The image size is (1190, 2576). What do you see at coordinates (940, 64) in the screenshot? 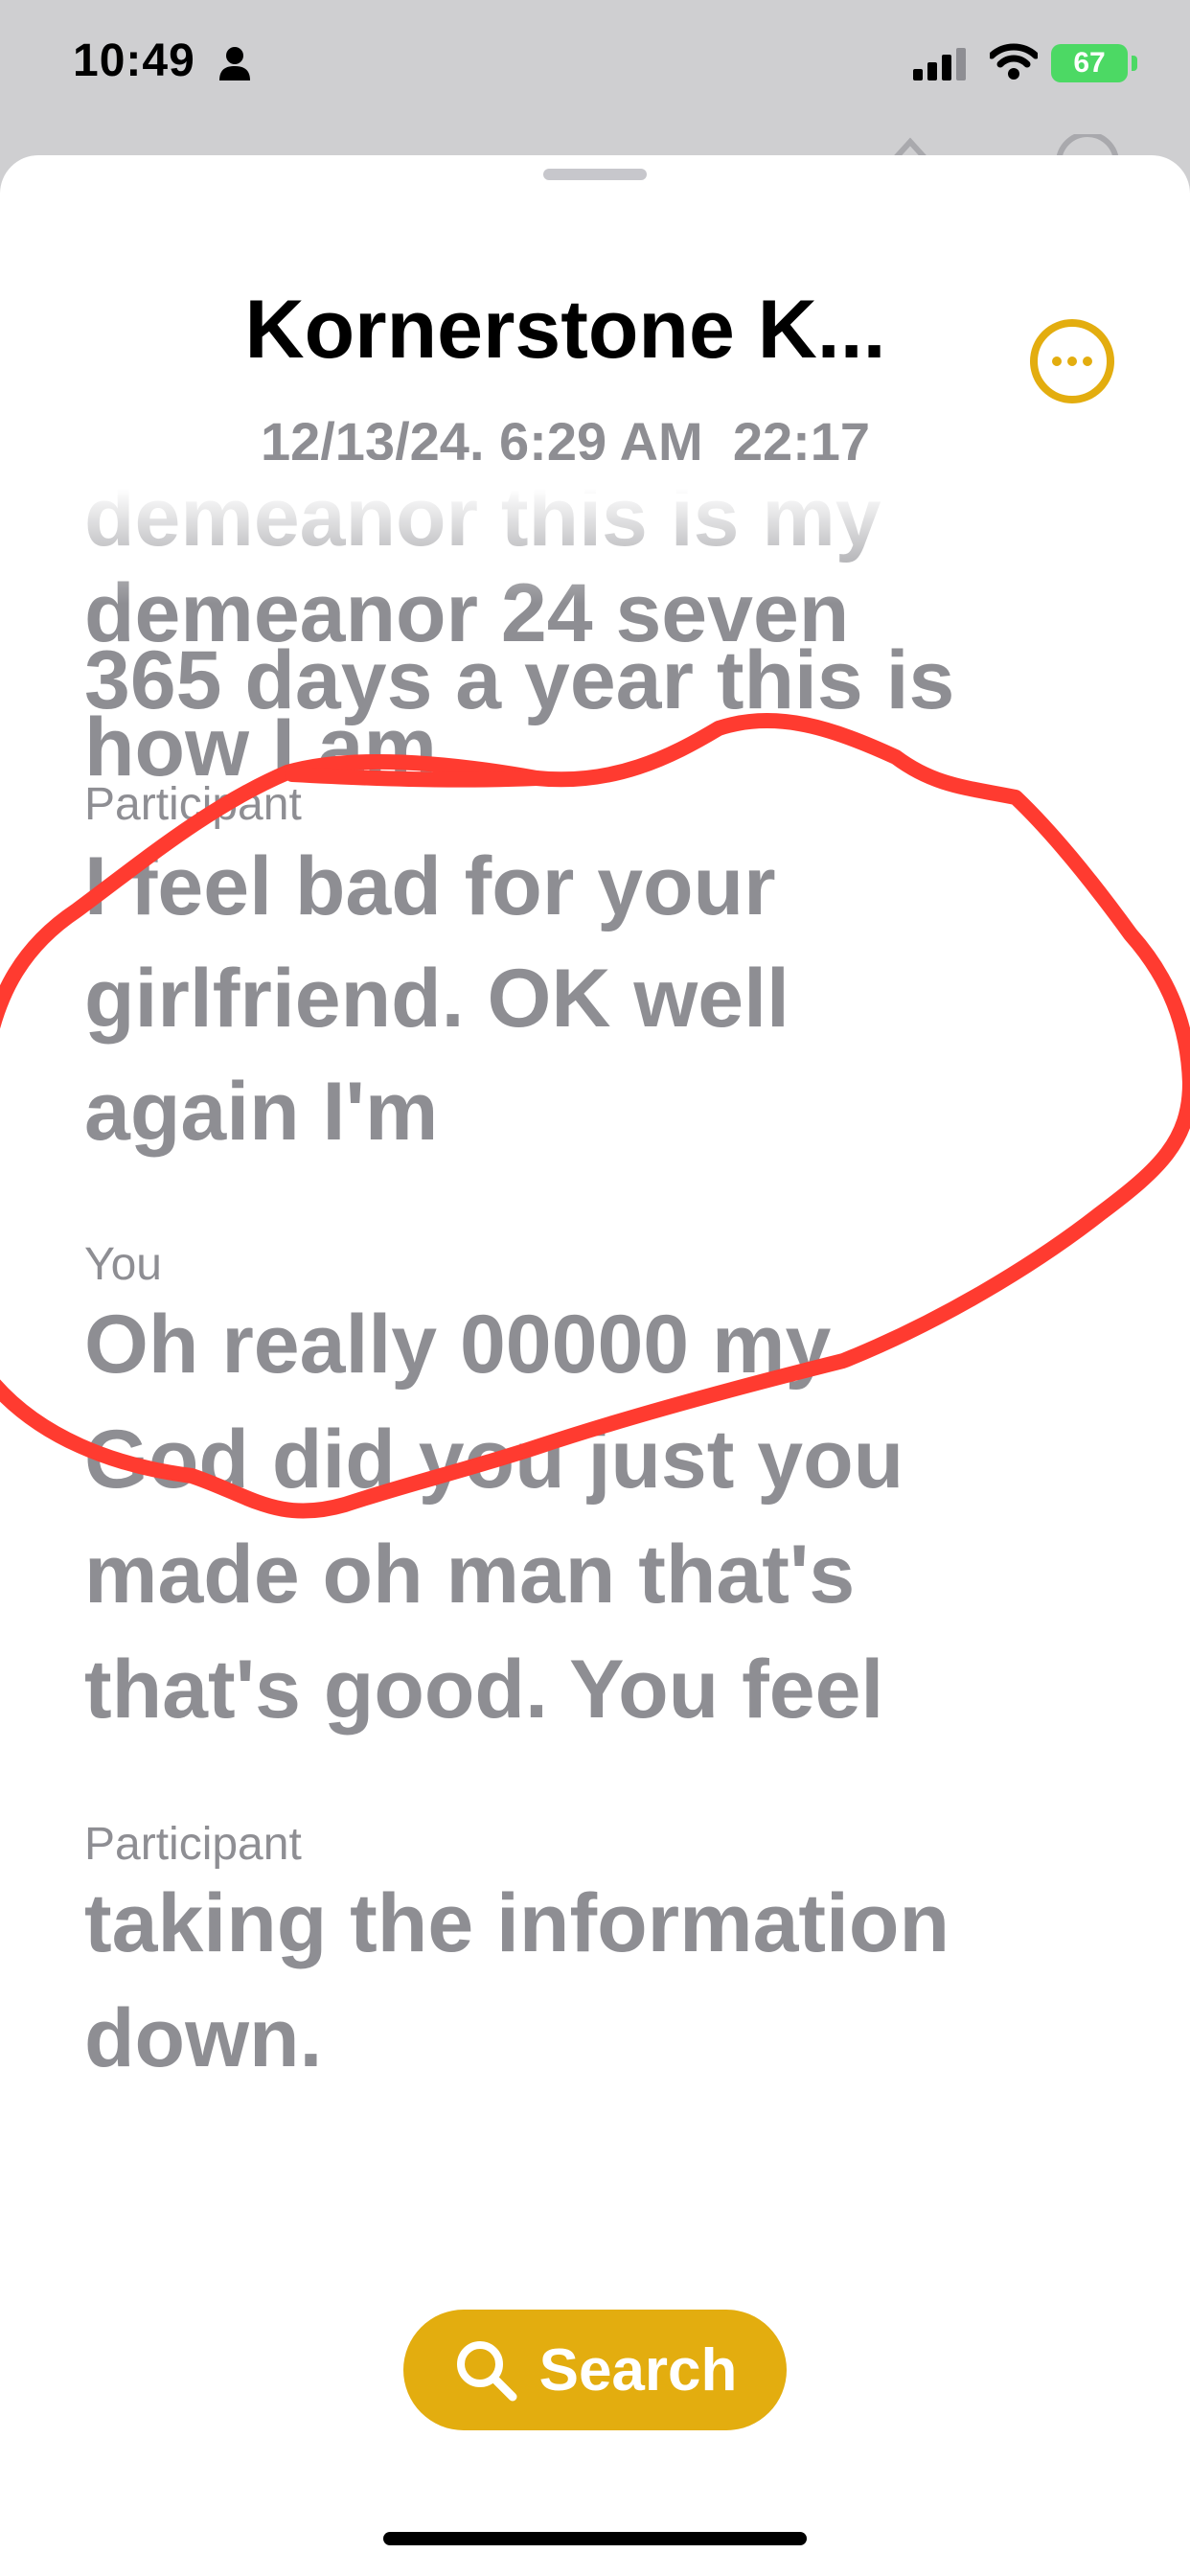
I see `cellular-signal-icon` at bounding box center [940, 64].